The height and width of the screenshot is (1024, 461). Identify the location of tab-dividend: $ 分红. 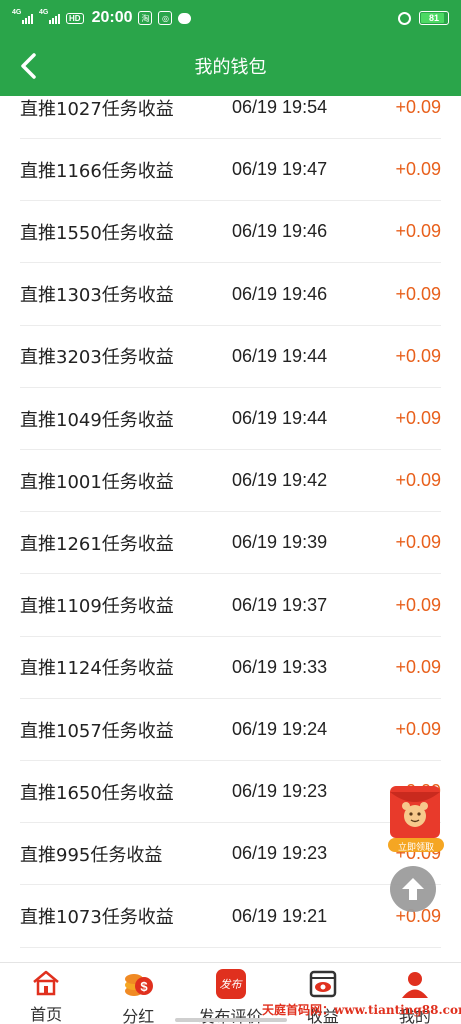
(138, 993).